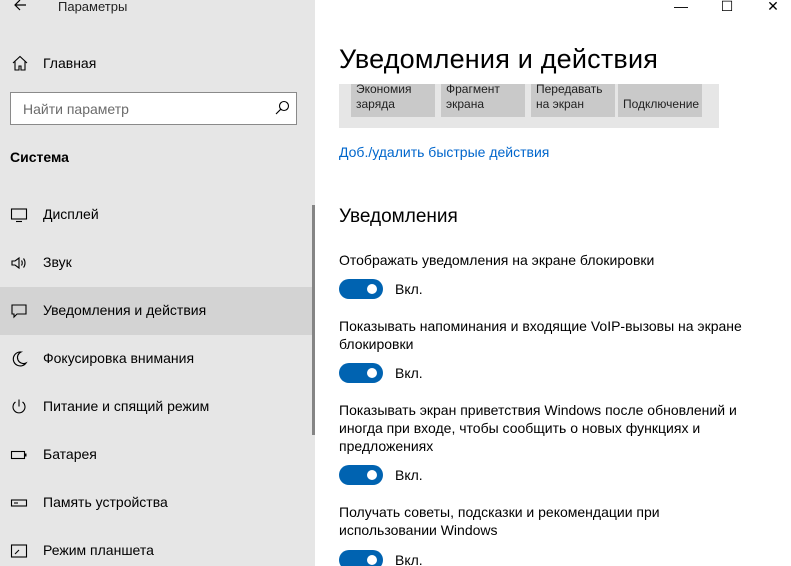  What do you see at coordinates (19, 407) in the screenshot?
I see `power-icon` at bounding box center [19, 407].